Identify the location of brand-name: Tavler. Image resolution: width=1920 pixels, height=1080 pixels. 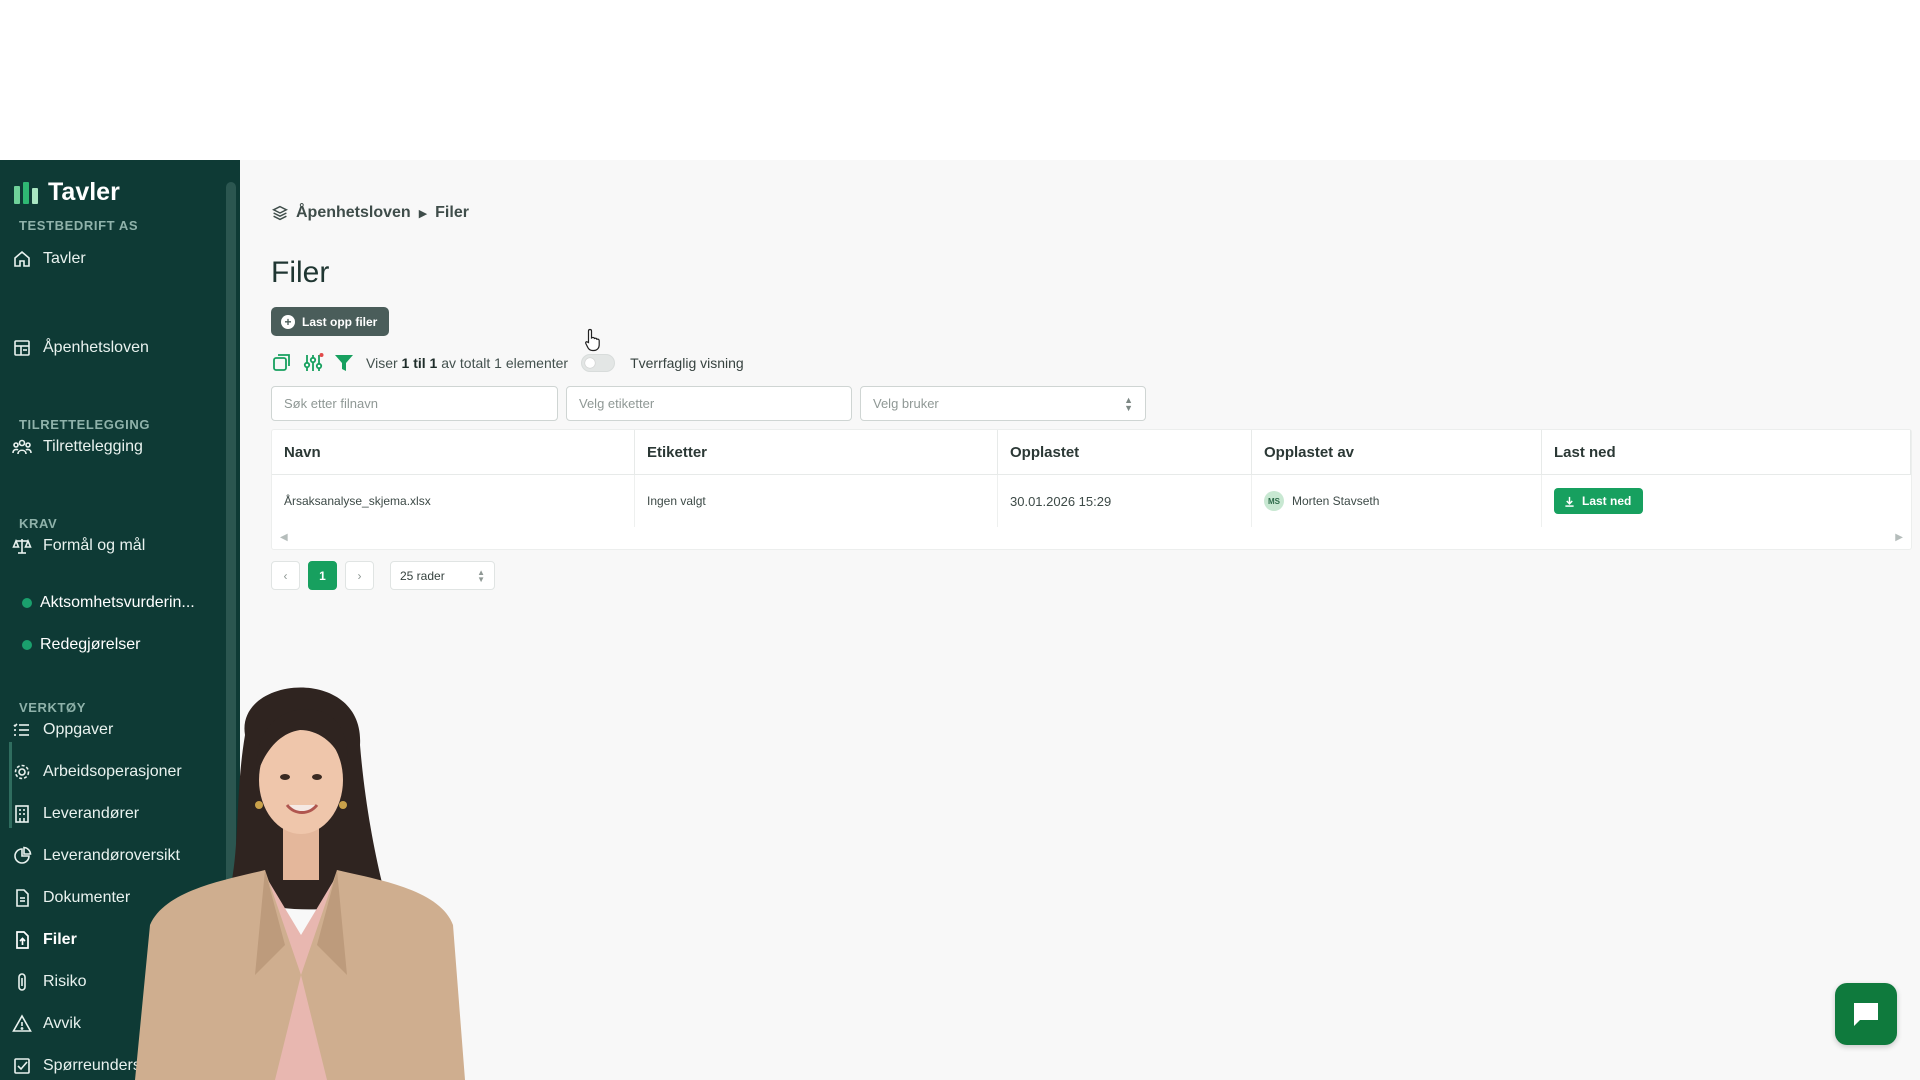
(84, 192).